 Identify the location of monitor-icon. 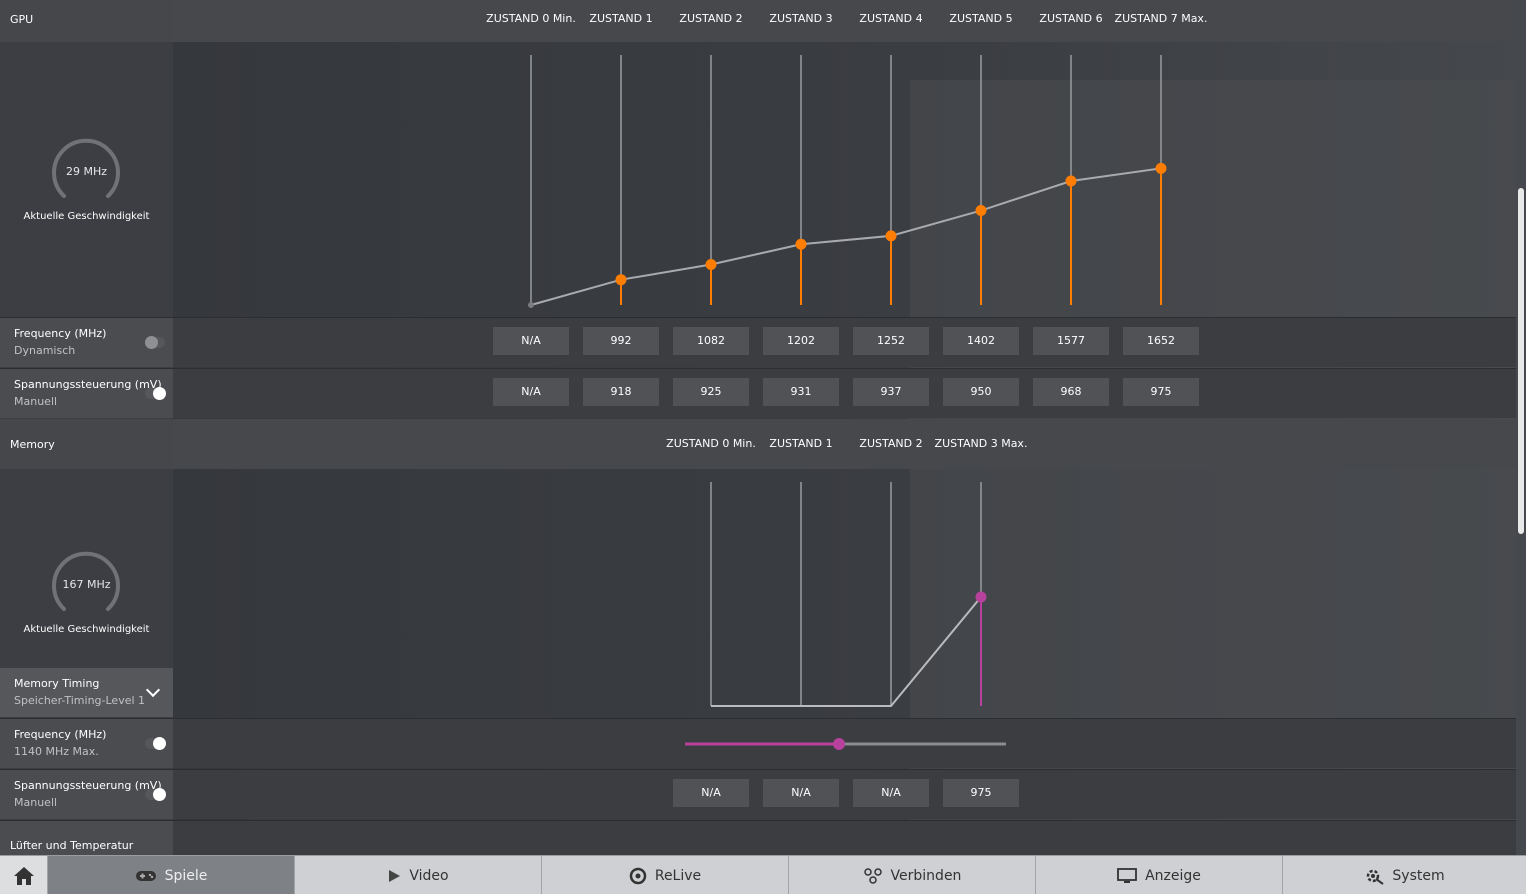
(1127, 875).